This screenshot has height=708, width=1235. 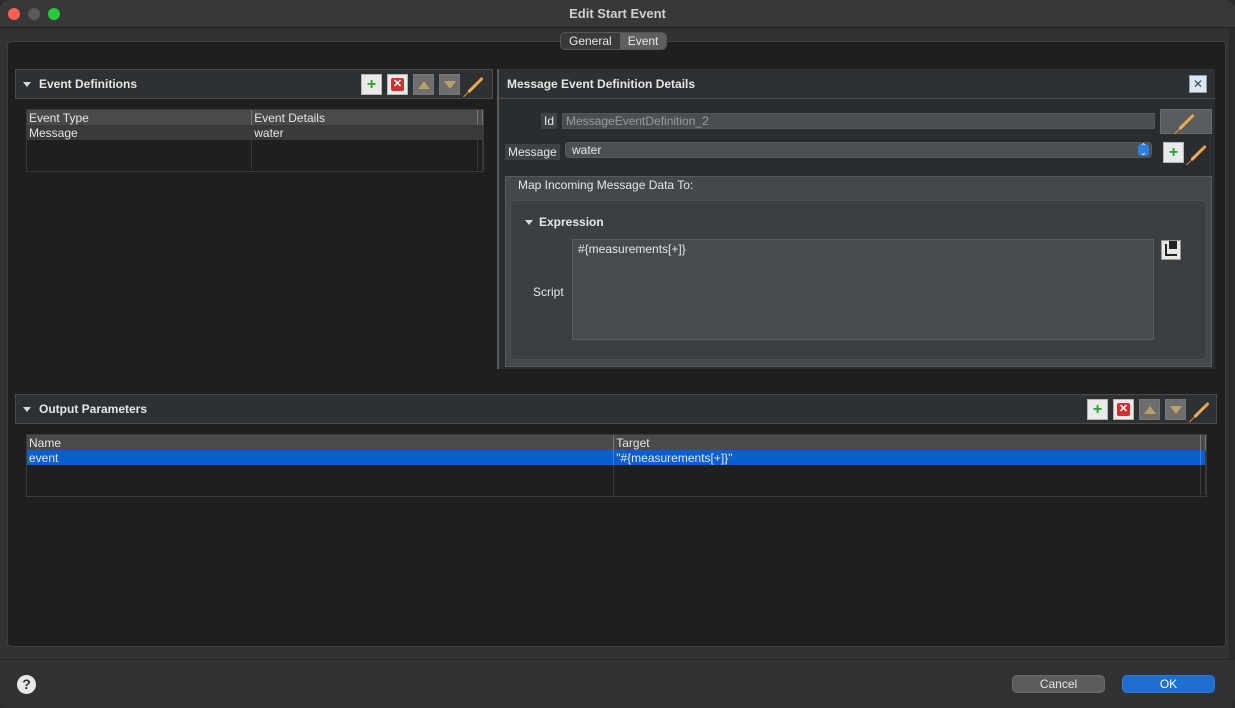 What do you see at coordinates (617, 683) in the screenshot?
I see `dialog-footer: ? Cancel OK` at bounding box center [617, 683].